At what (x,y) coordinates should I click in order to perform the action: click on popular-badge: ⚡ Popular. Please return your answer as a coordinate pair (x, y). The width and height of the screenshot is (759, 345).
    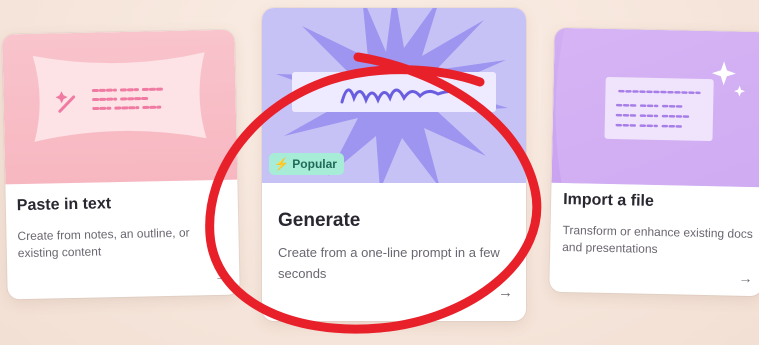
    Looking at the image, I should click on (306, 164).